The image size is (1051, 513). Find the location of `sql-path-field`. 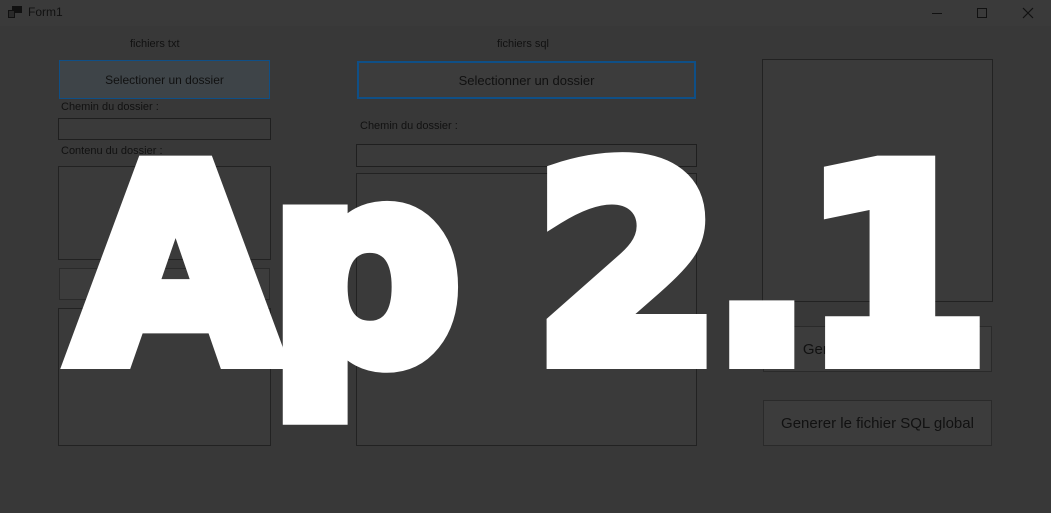

sql-path-field is located at coordinates (526, 155).